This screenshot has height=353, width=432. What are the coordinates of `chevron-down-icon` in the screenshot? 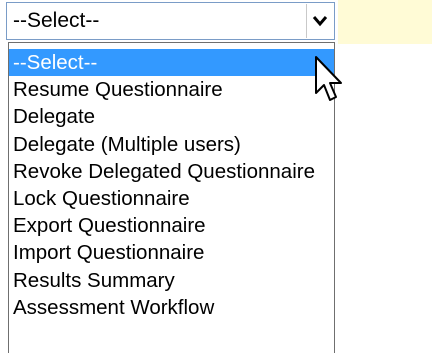 It's located at (320, 21).